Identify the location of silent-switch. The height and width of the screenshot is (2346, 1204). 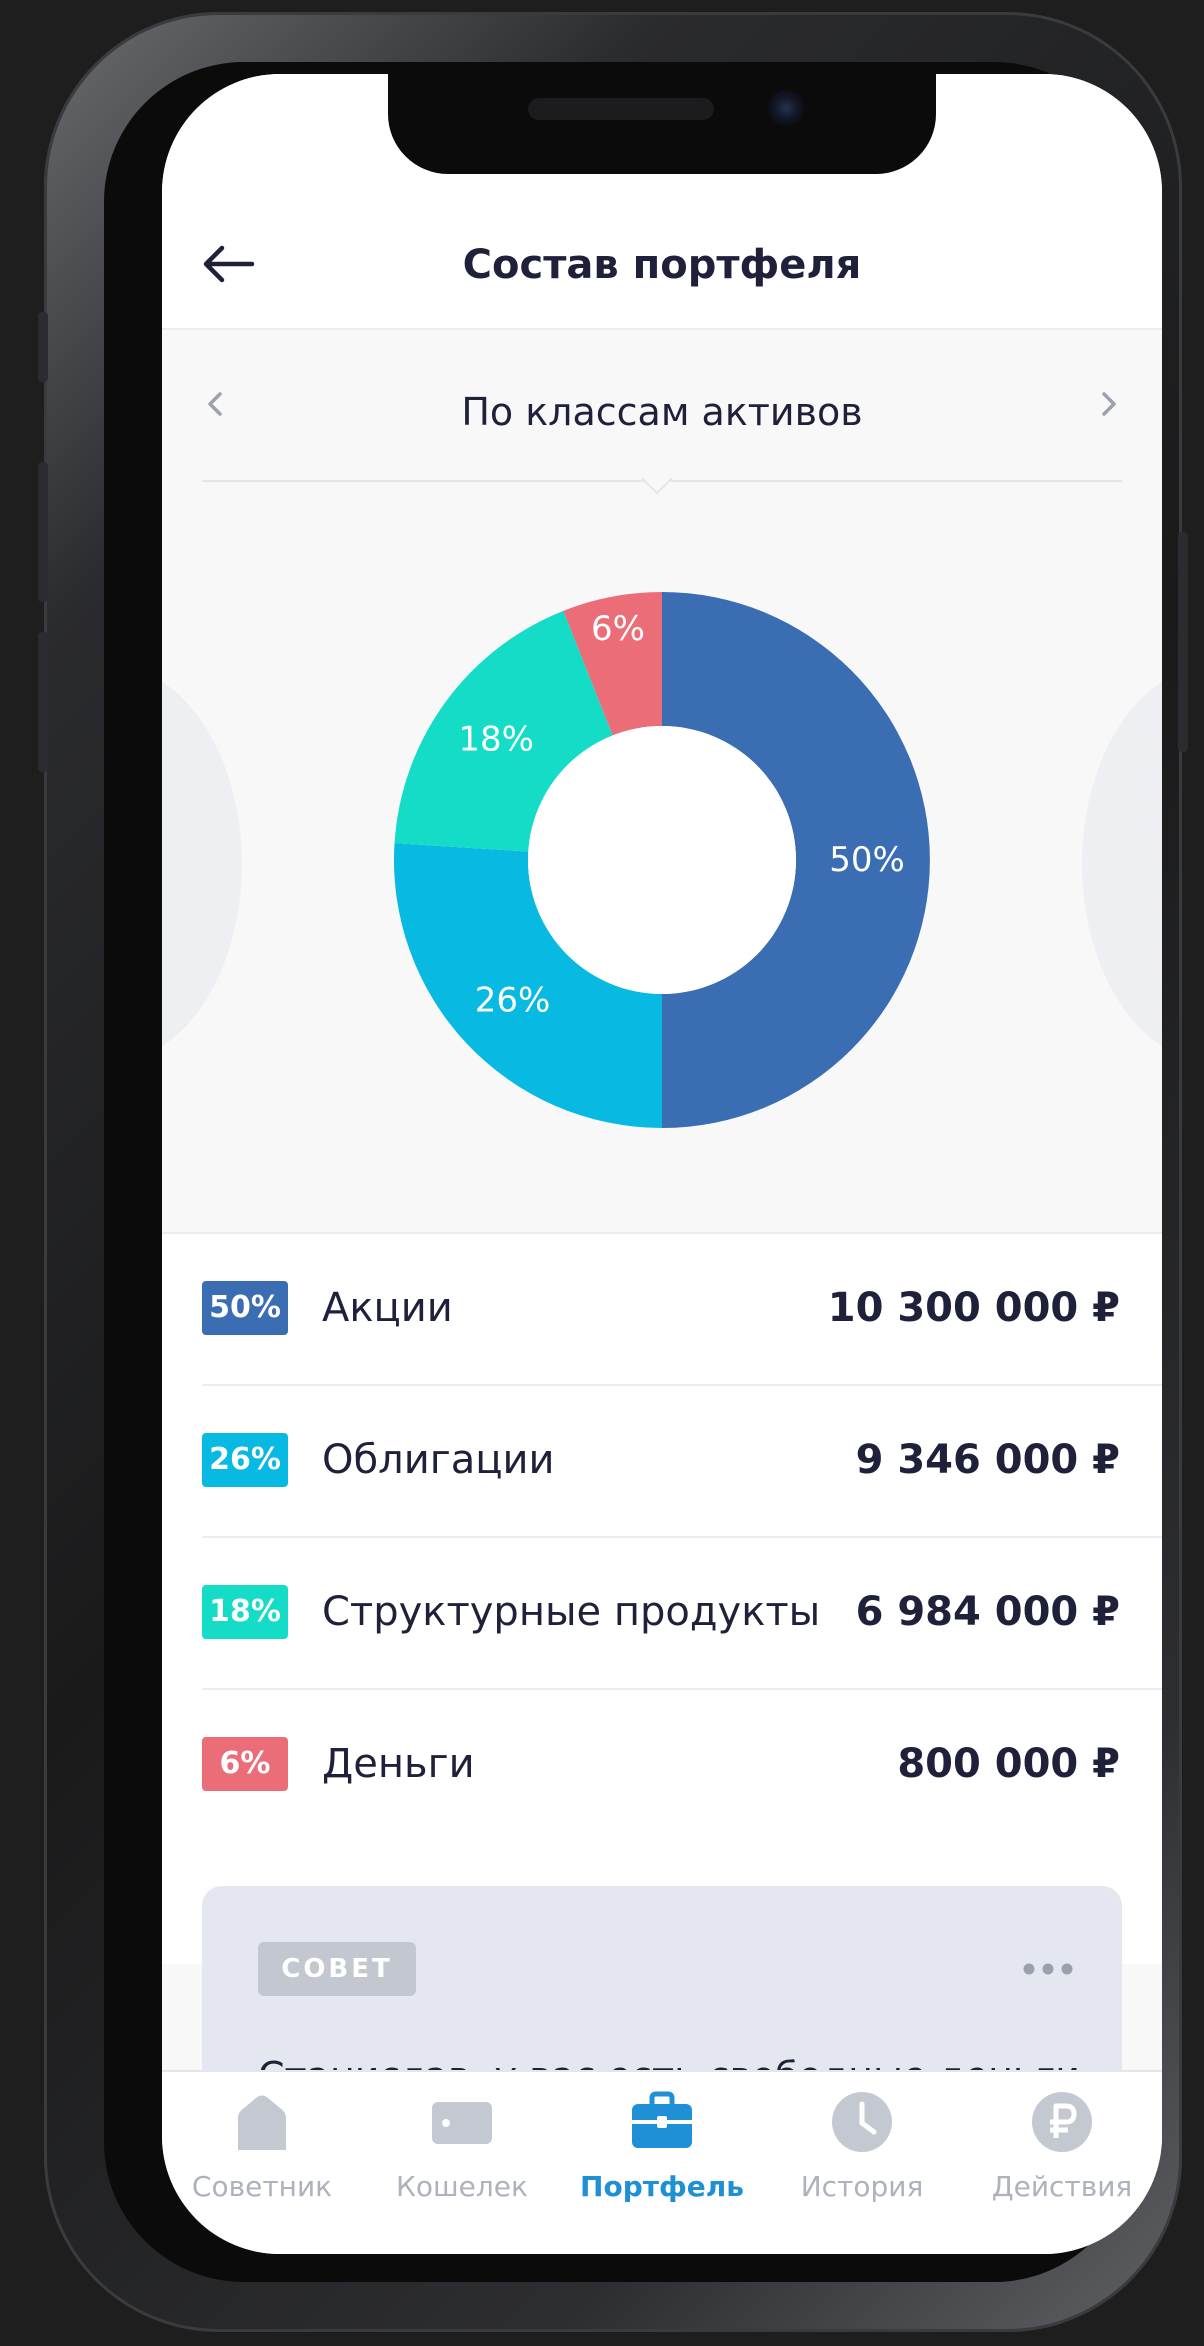
(43, 347).